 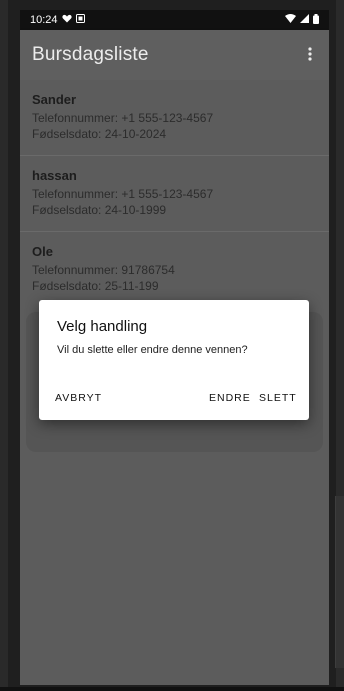 I want to click on contact-birthdate: Fødselsdato: 24-10-2024, so click(x=99, y=134).